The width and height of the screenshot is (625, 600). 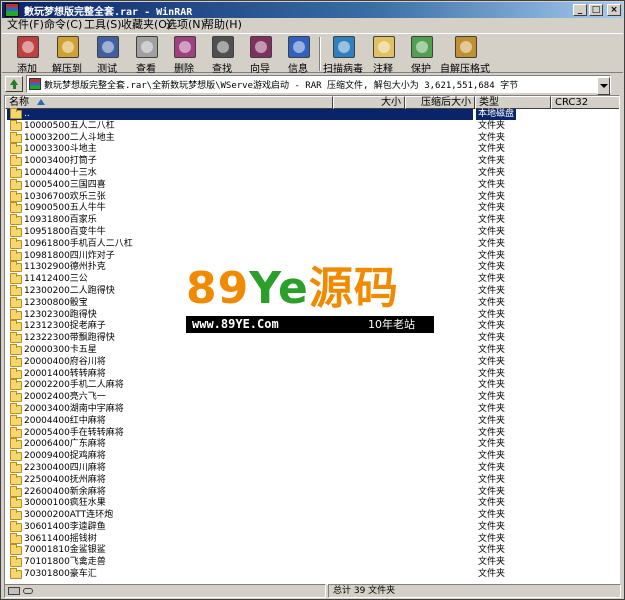 What do you see at coordinates (222, 25) in the screenshot?
I see `menu-help: 帮助(H)` at bounding box center [222, 25].